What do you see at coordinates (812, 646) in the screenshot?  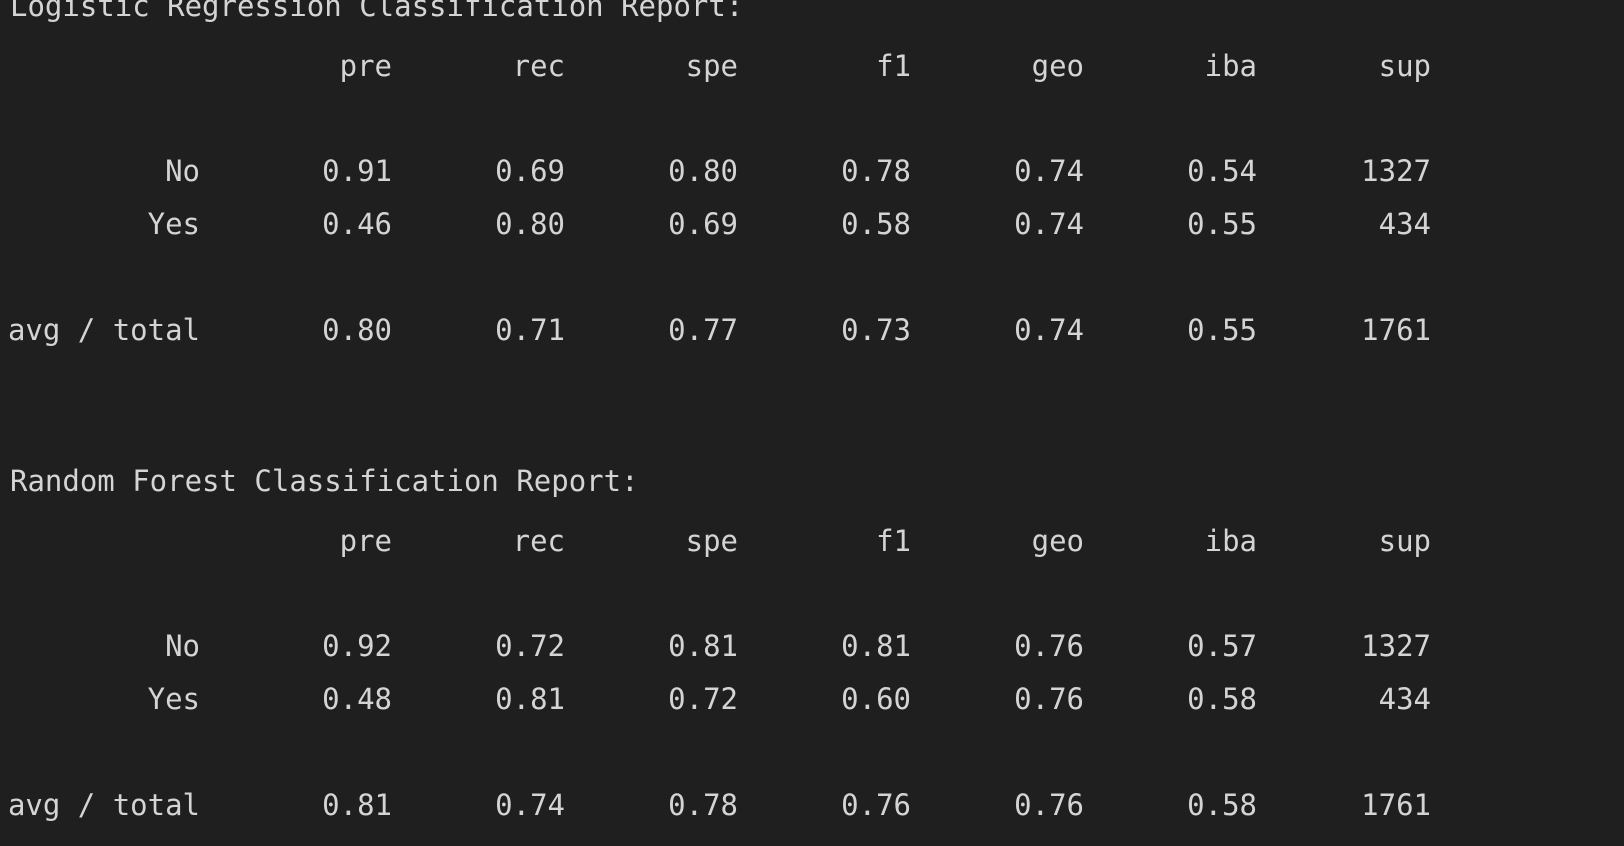 I see `table-row: No 0.92 0.72 0.81 0.81 0.76 0.57 1327` at bounding box center [812, 646].